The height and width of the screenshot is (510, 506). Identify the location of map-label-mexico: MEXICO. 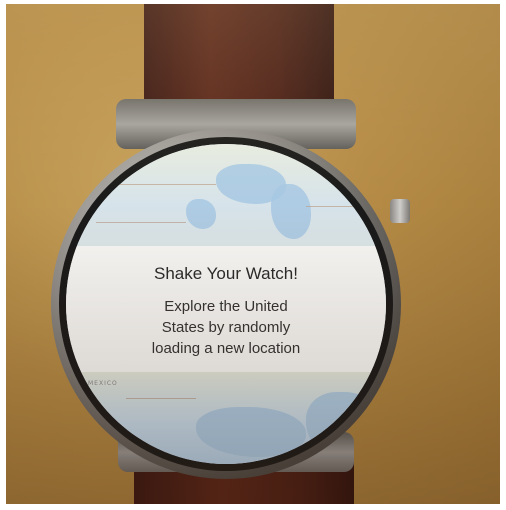
(103, 383).